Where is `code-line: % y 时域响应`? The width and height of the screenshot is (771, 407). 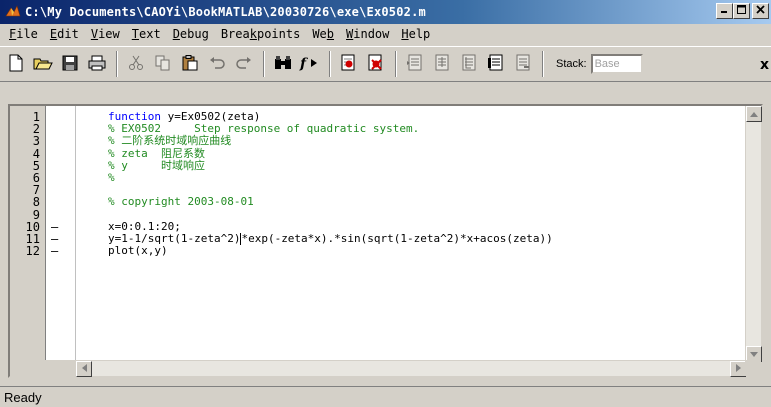
code-line: % y 时域响应 is located at coordinates (156, 165).